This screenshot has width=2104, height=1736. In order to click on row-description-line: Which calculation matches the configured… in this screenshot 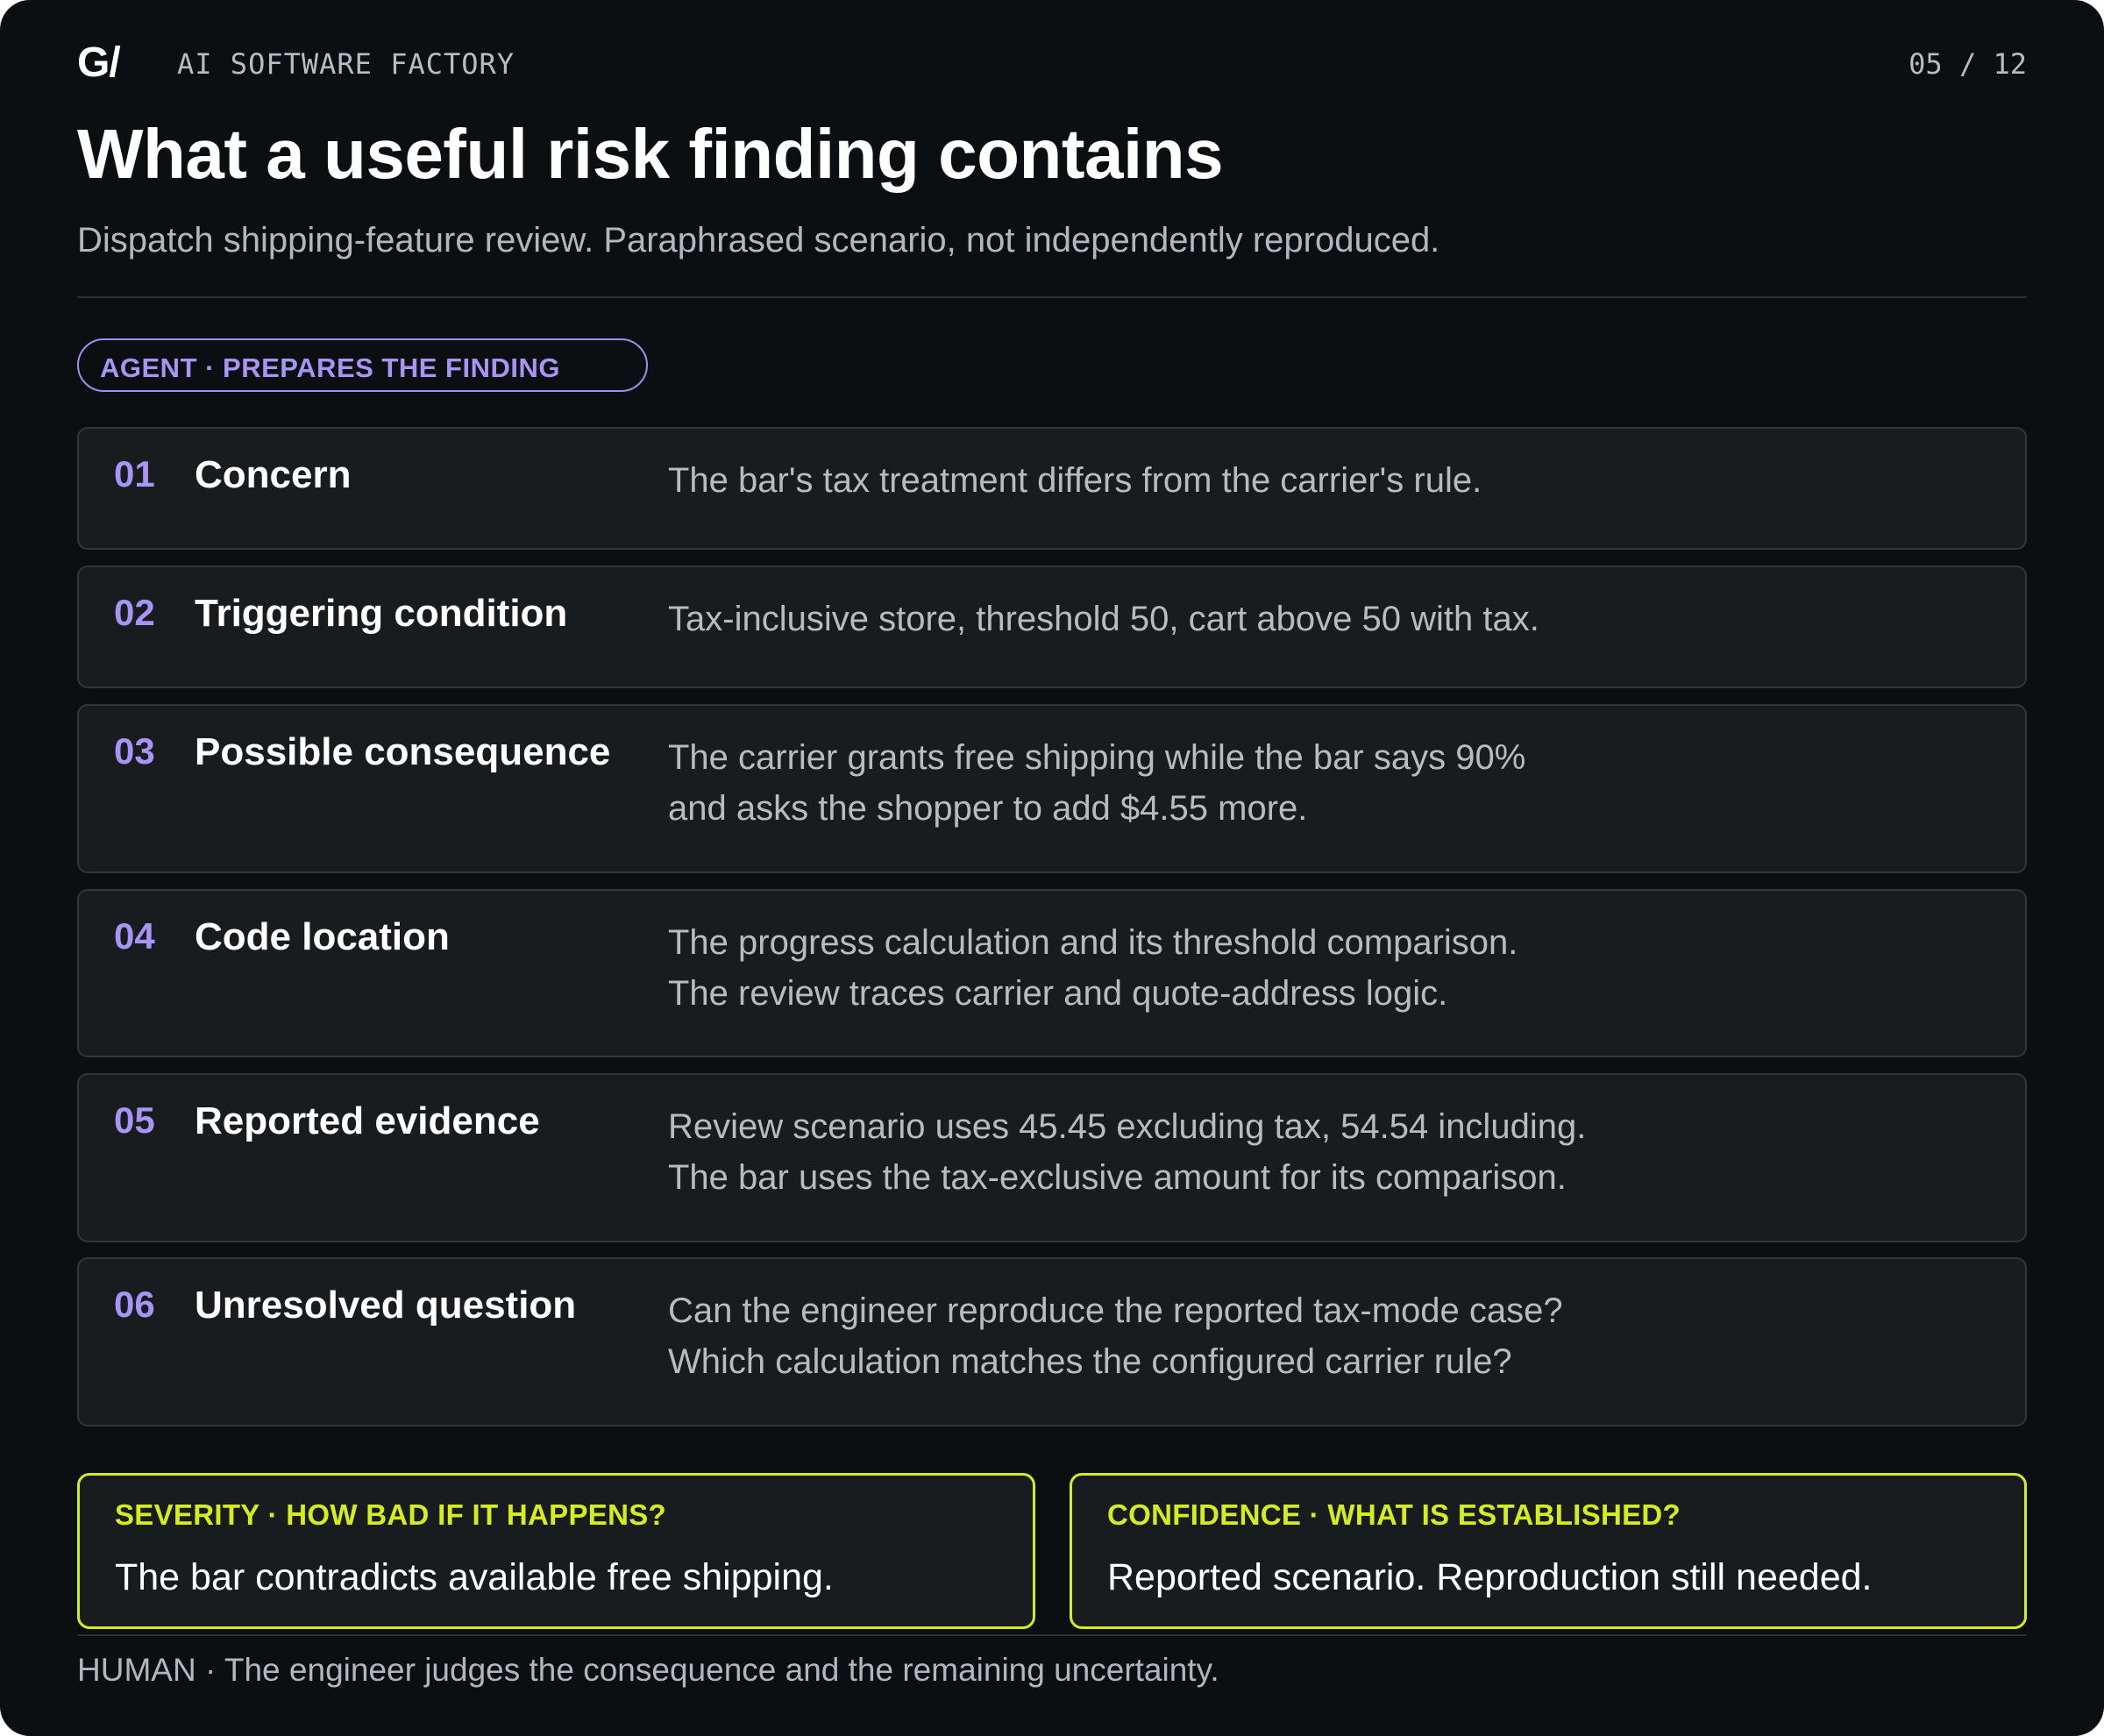, I will do `click(1090, 1361)`.